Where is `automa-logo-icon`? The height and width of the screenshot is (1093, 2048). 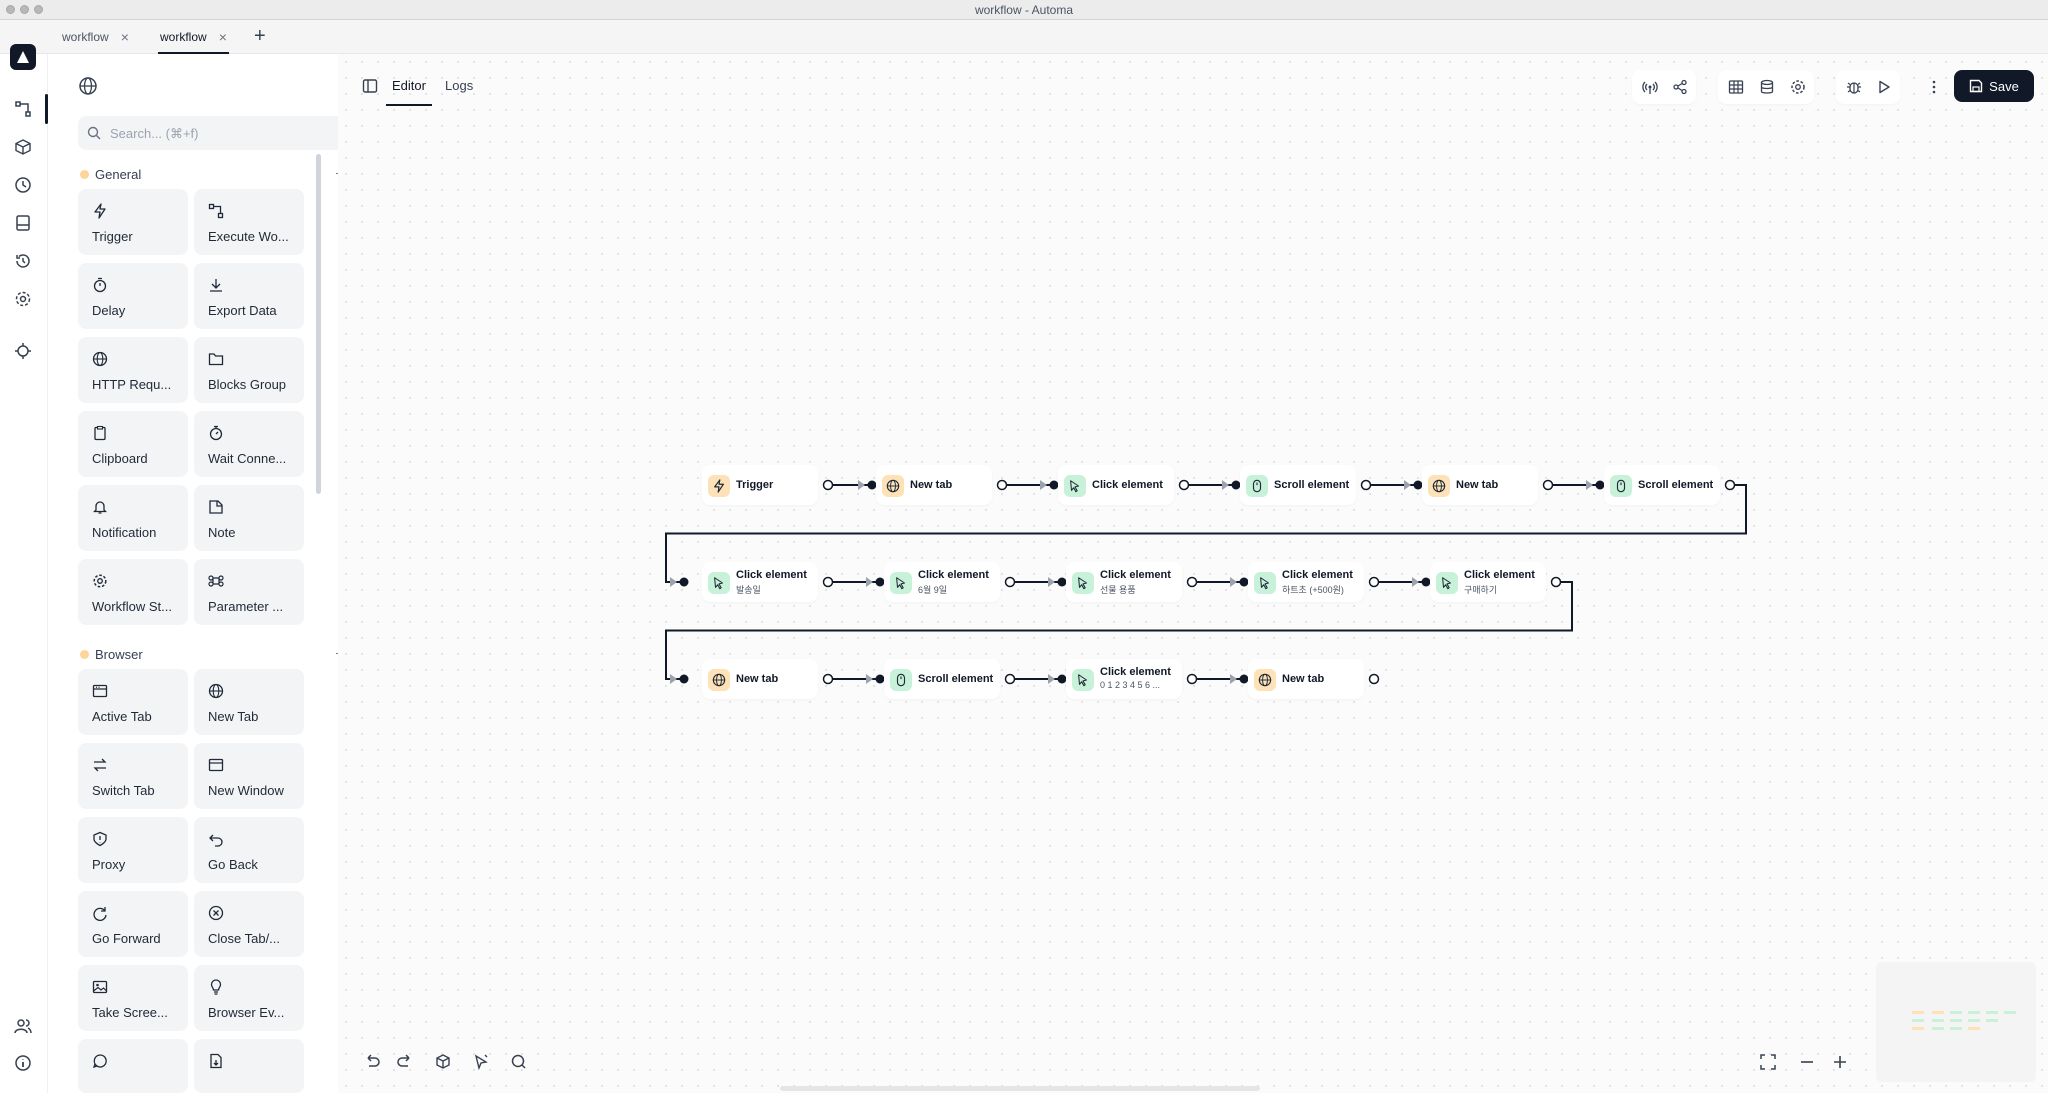
automa-logo-icon is located at coordinates (23, 57).